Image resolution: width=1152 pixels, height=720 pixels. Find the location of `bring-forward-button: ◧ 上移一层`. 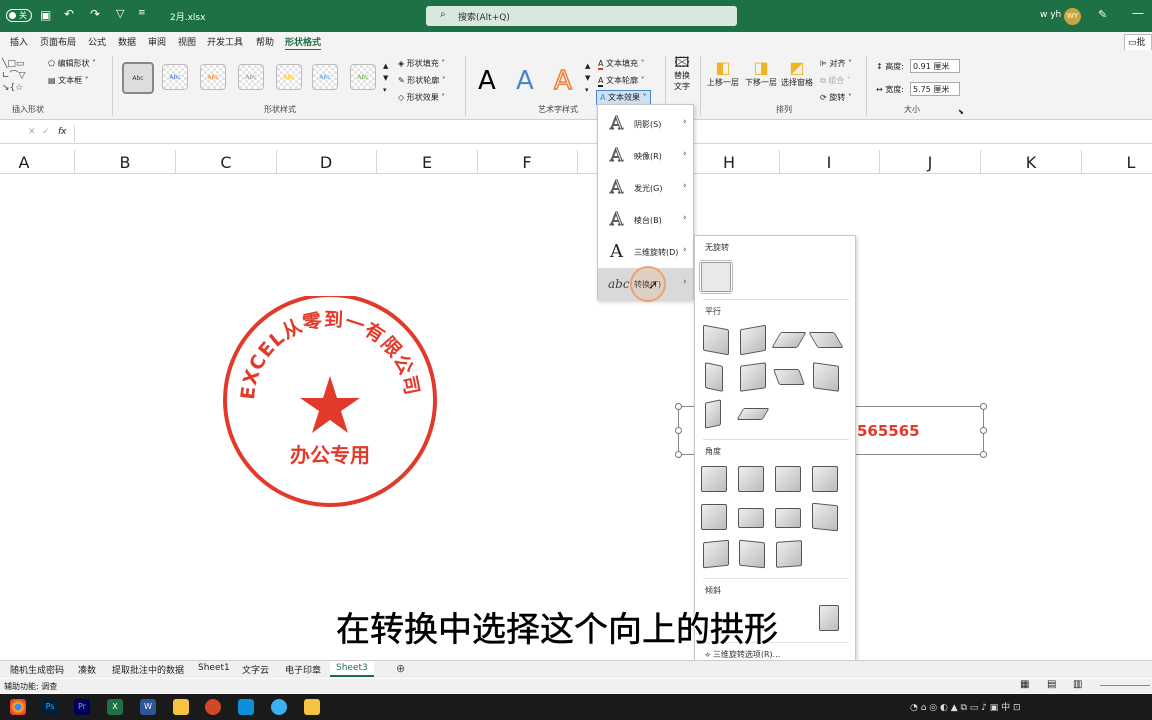

bring-forward-button: ◧ 上移一层 is located at coordinates (723, 73).